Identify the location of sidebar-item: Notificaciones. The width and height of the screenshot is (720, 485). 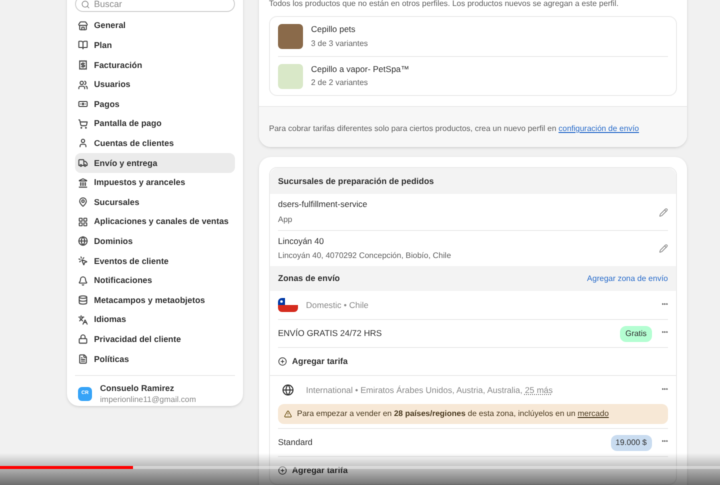
(155, 280).